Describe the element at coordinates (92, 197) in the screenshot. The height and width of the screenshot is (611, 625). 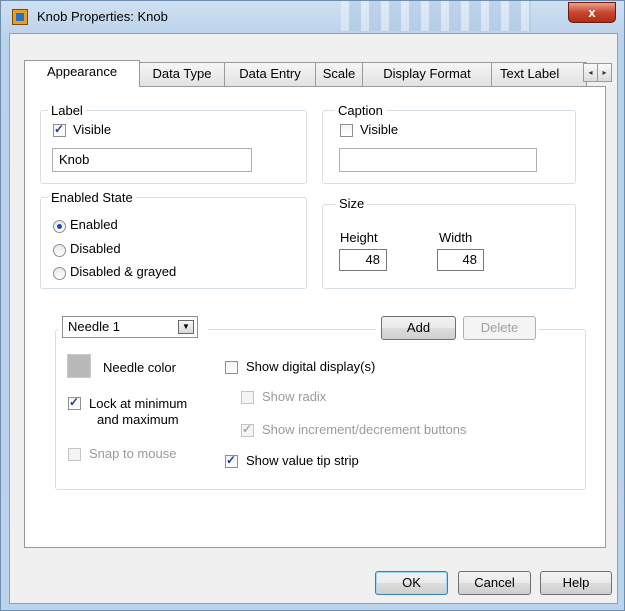
I see `enabled-state-title: Enabled State` at that location.